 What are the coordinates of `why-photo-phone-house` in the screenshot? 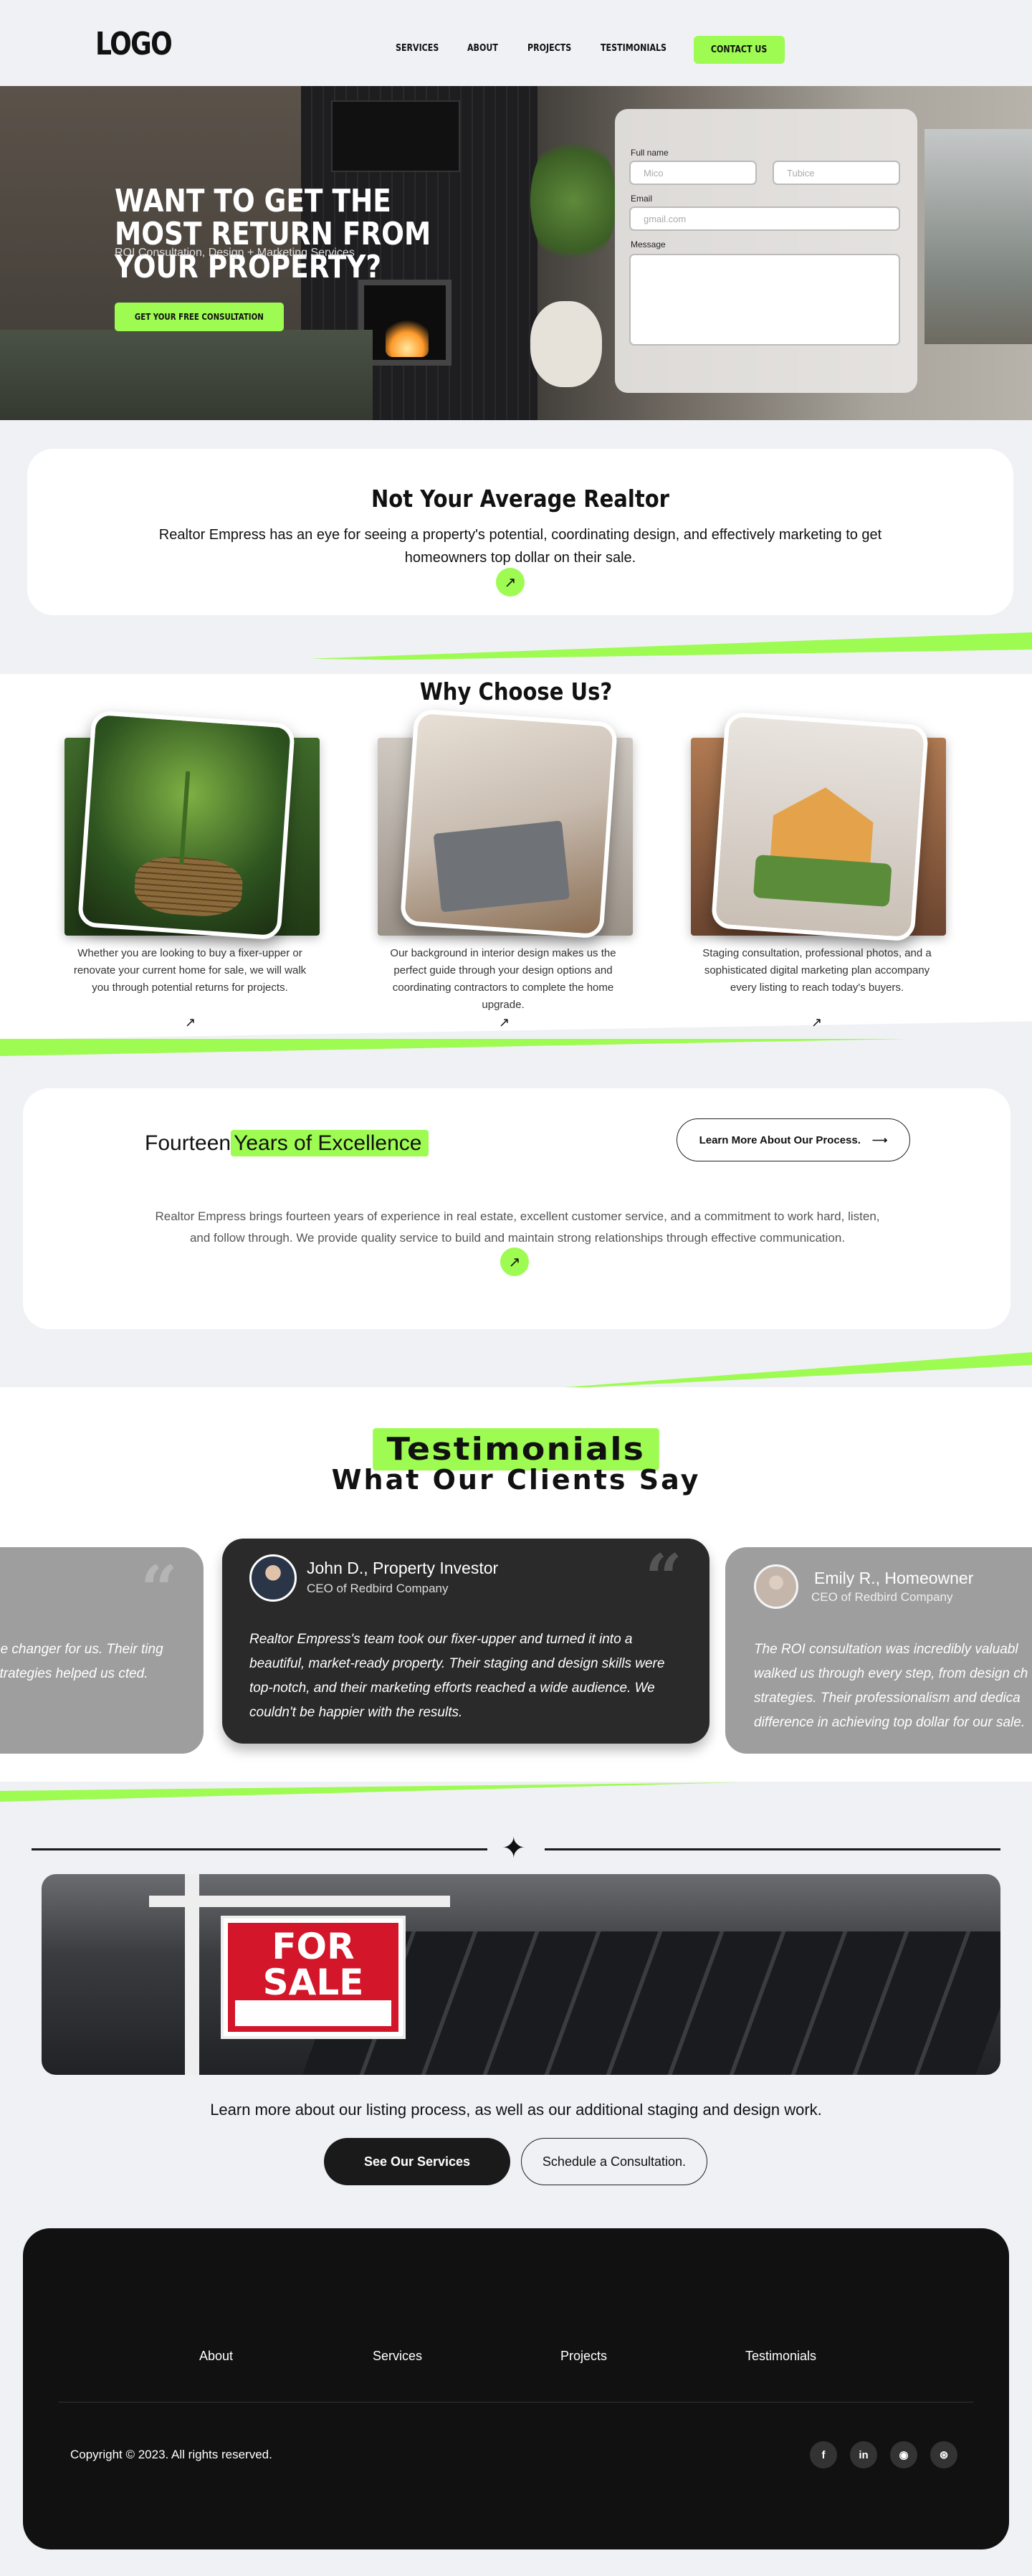 It's located at (820, 826).